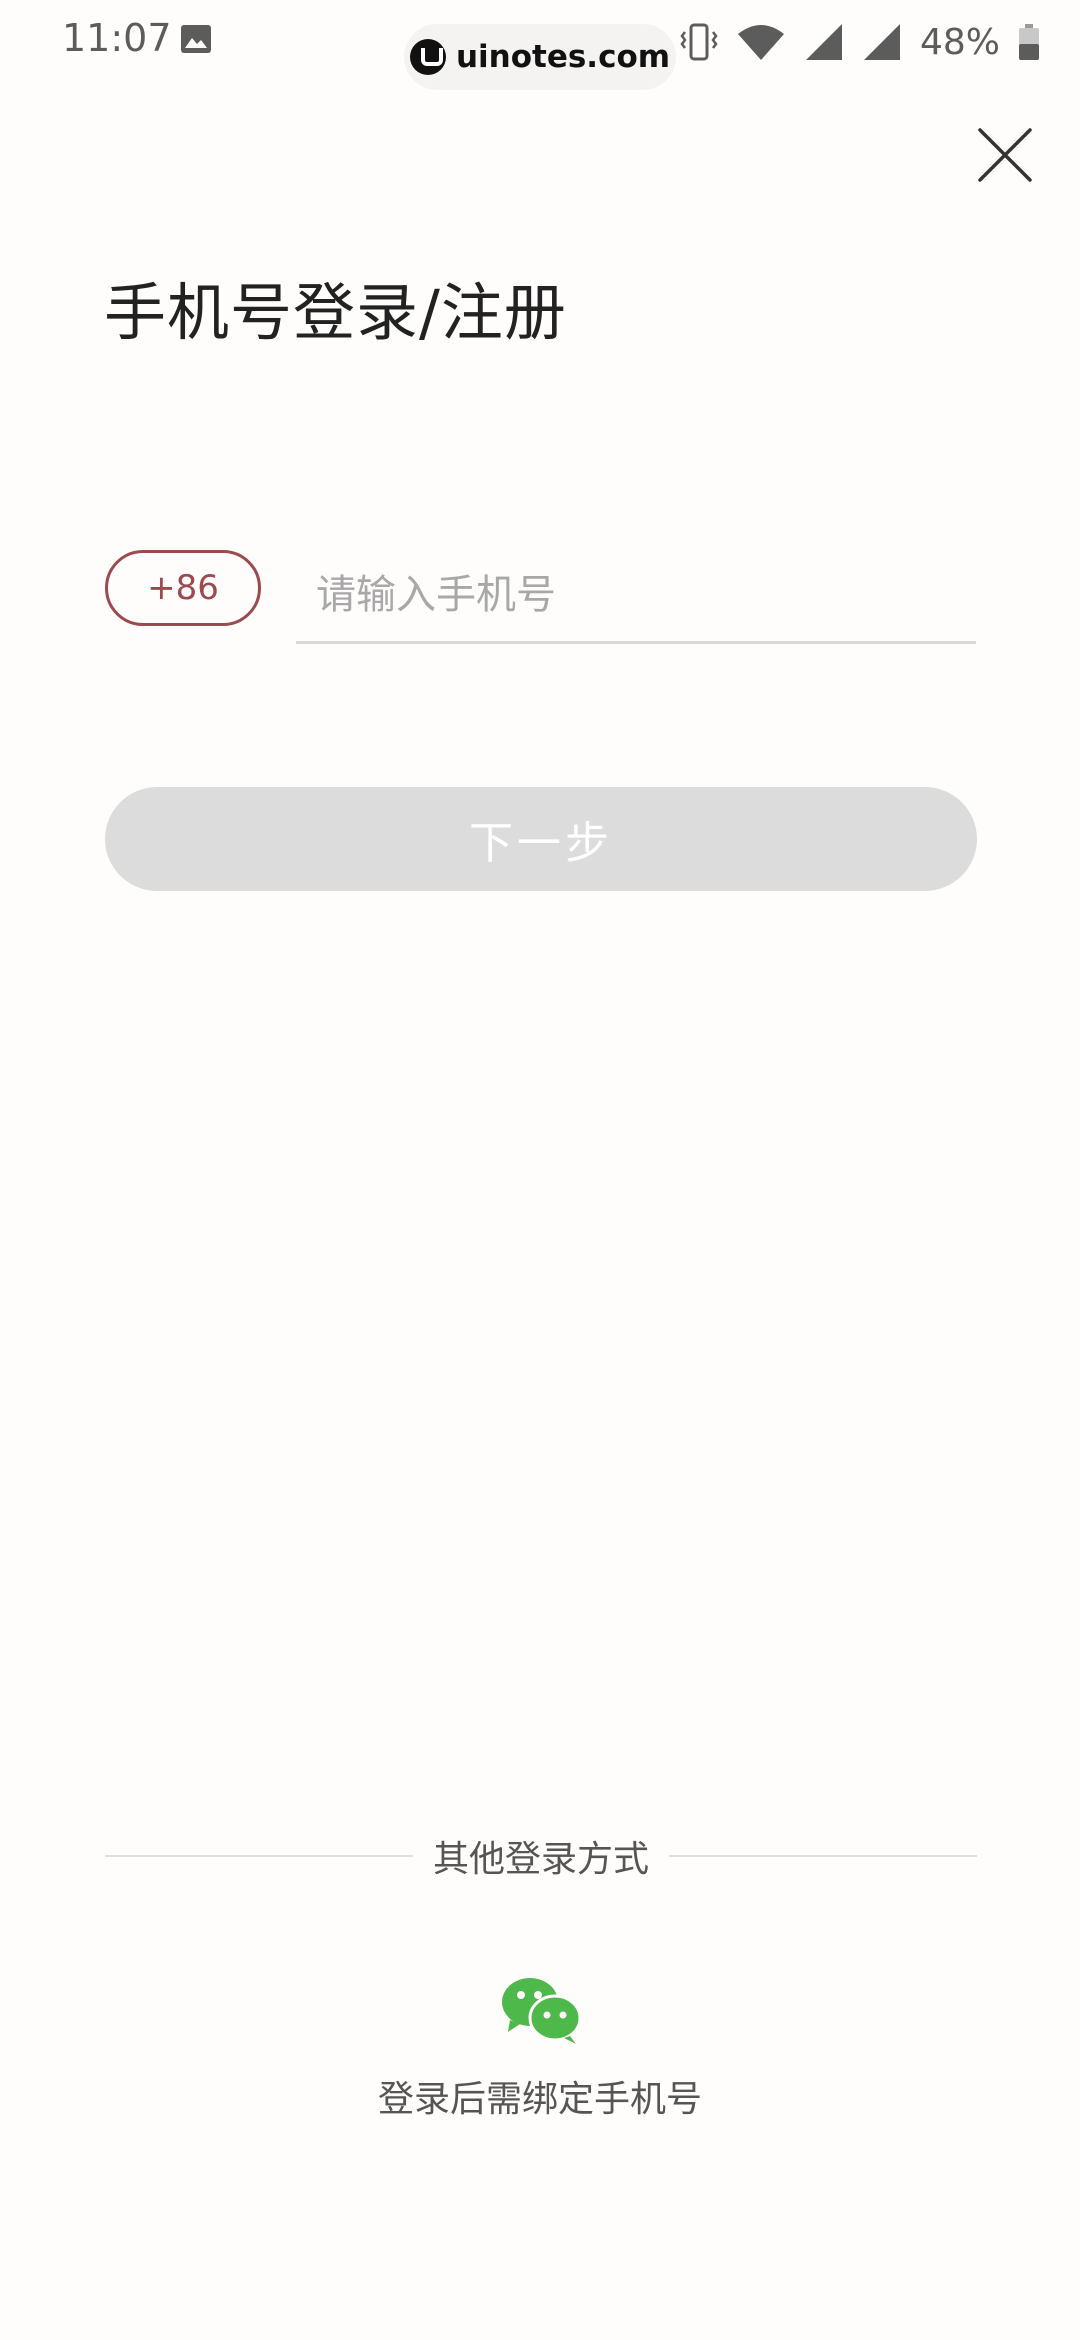  Describe the element at coordinates (699, 42) in the screenshot. I see `vibrate-icon` at that location.